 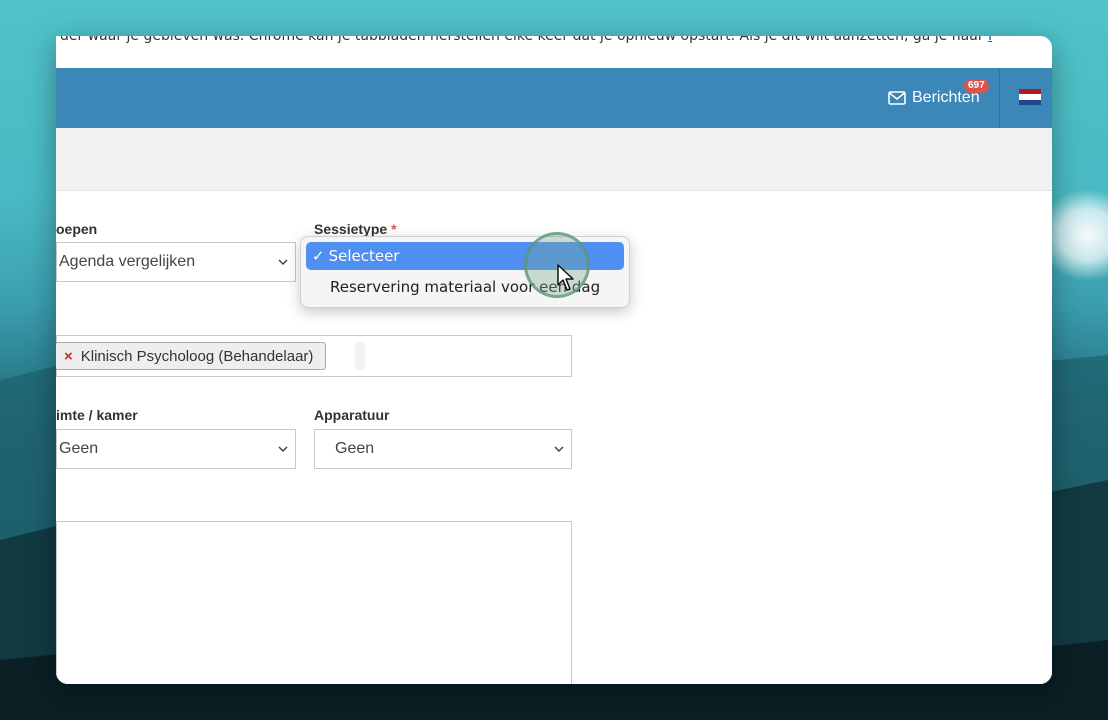 What do you see at coordinates (351, 229) in the screenshot?
I see `session-type-label-text: Sessietype` at bounding box center [351, 229].